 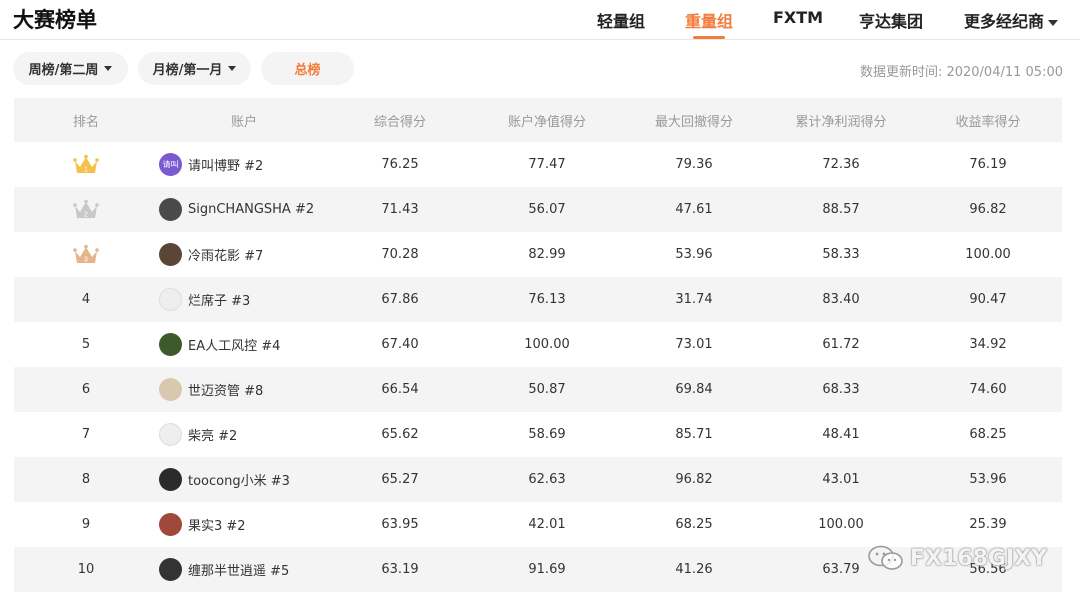 I want to click on return-score-cell: 68.25, so click(x=988, y=434).